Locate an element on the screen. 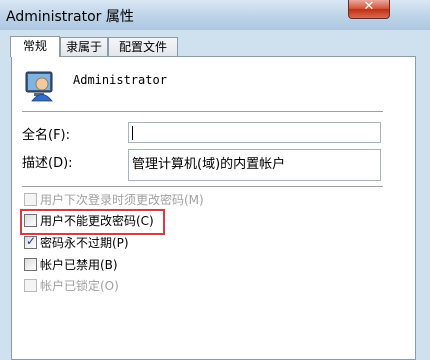  text-caret is located at coordinates (132, 133).